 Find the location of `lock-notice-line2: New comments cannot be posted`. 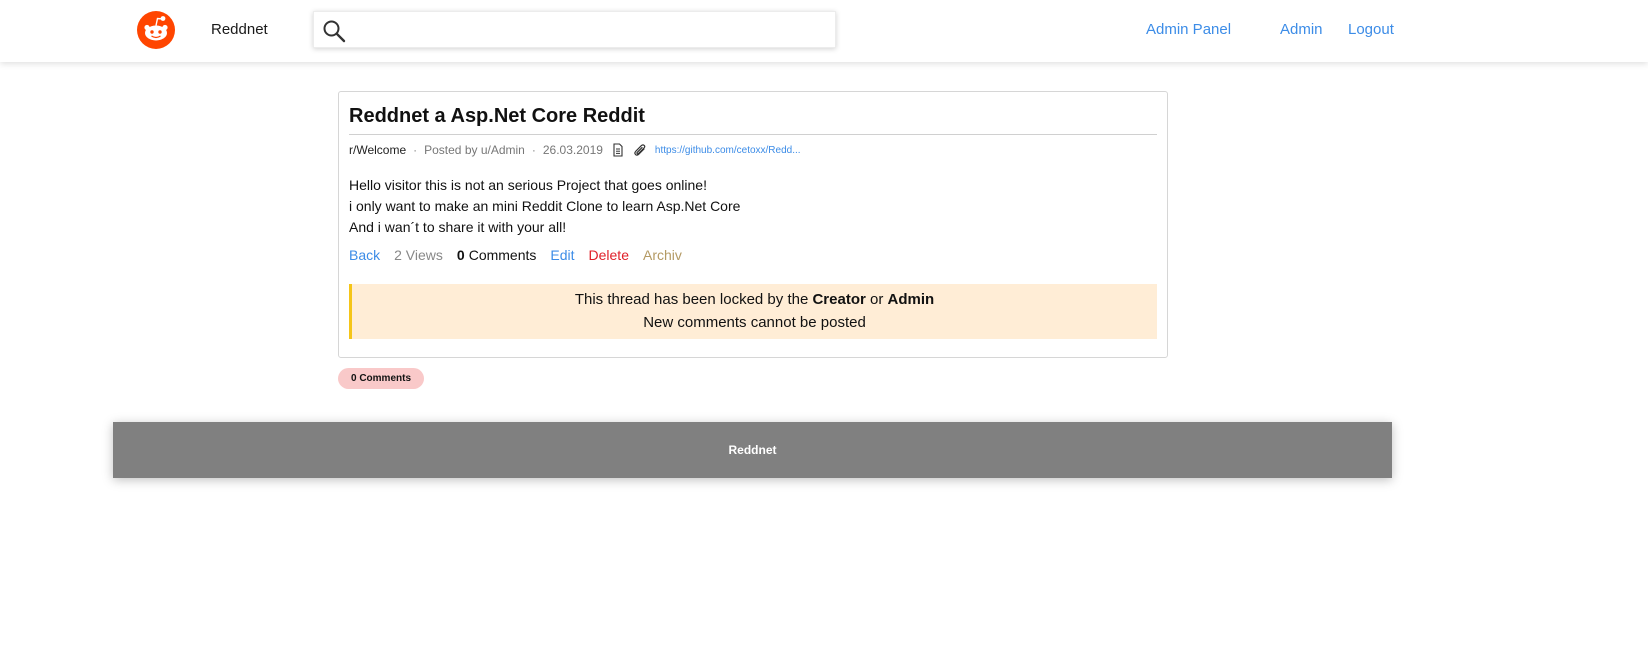

lock-notice-line2: New comments cannot be posted is located at coordinates (754, 322).